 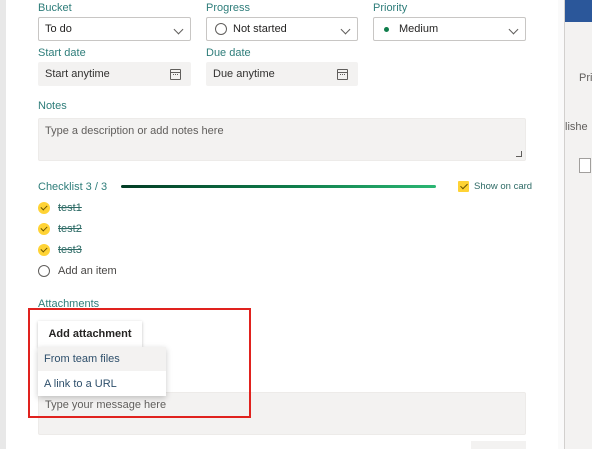 I want to click on notes-label: Notes, so click(x=52, y=106).